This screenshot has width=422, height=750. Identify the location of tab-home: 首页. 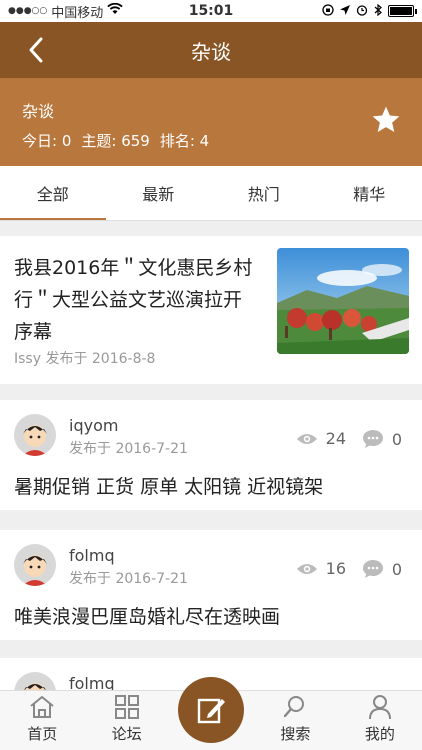
(42, 720).